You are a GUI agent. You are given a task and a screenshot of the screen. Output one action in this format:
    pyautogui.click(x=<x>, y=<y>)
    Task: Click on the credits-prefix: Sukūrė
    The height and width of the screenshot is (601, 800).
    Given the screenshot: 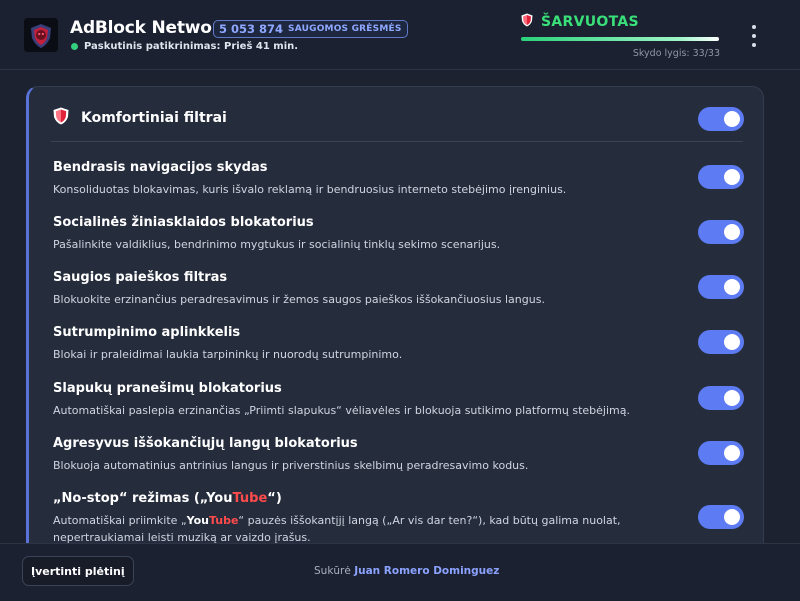 What is the action you would take?
    pyautogui.click(x=332, y=571)
    